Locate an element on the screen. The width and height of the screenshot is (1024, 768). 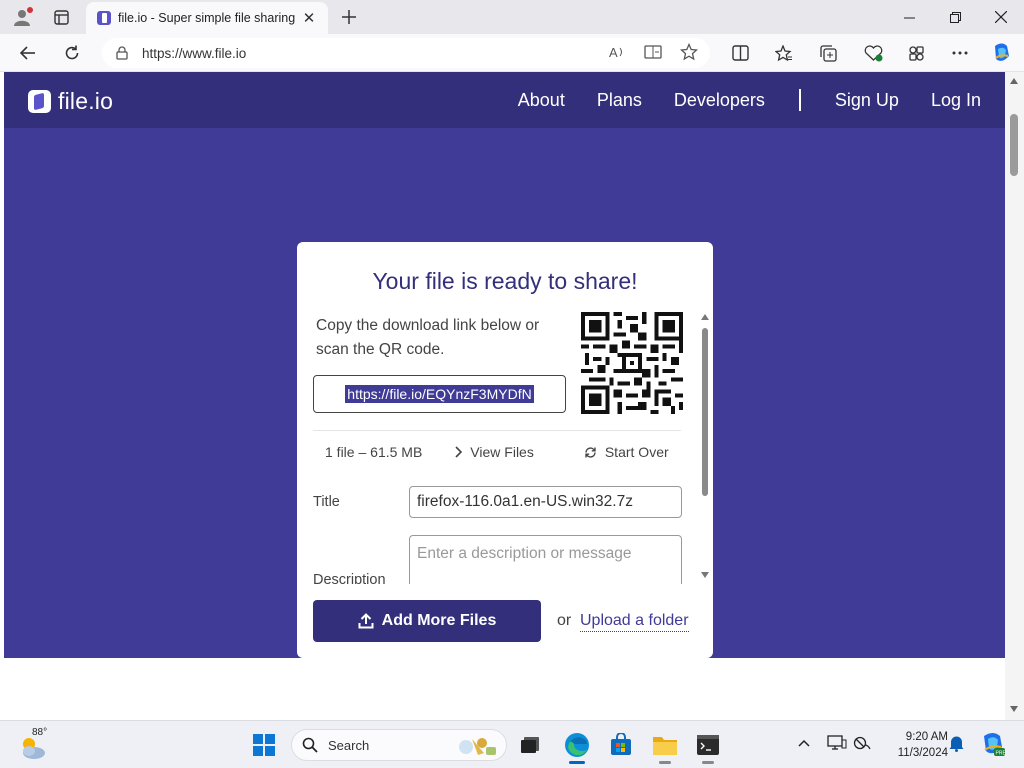
terminal-active-indicator is located at coordinates (708, 762).